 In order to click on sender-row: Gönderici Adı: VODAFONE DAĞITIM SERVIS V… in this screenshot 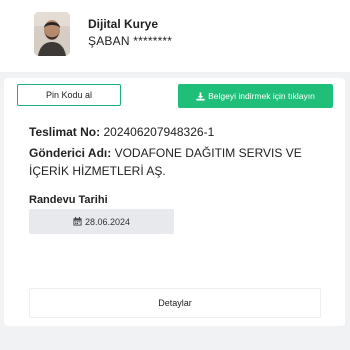, I will do `click(174, 162)`.